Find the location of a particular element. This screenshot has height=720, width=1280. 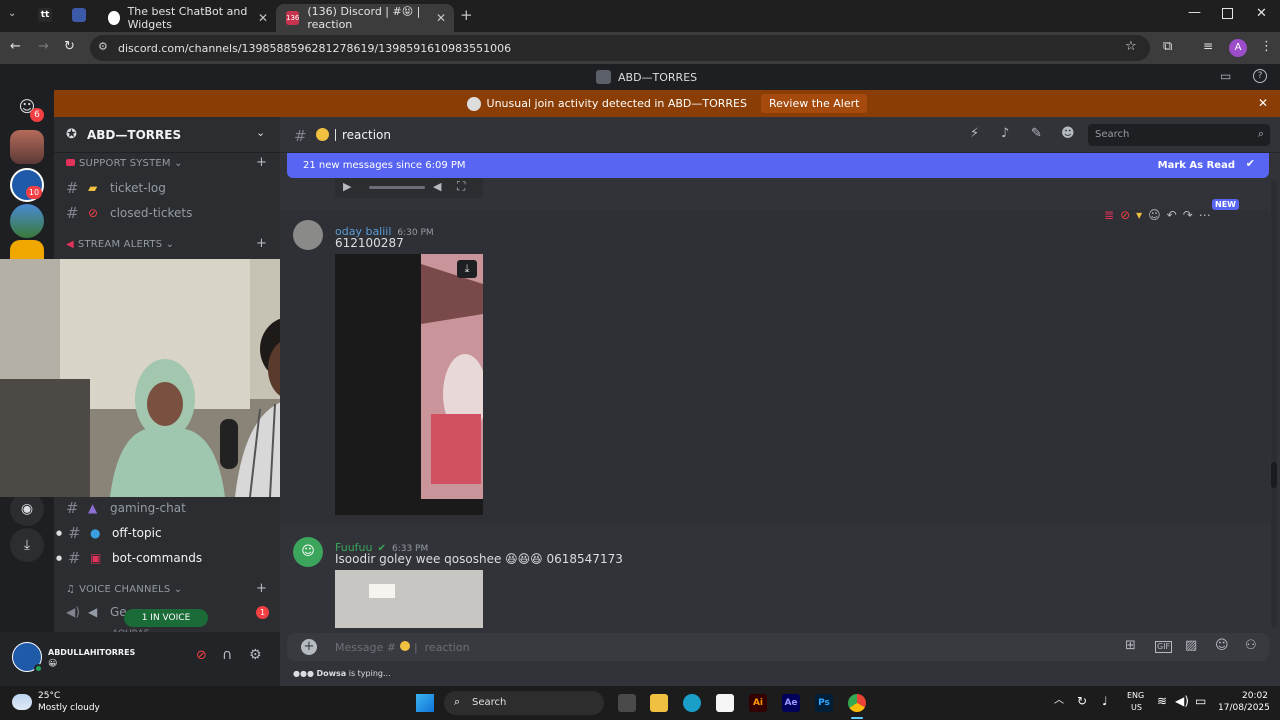

after-effects-icon: Ae is located at coordinates (791, 703).